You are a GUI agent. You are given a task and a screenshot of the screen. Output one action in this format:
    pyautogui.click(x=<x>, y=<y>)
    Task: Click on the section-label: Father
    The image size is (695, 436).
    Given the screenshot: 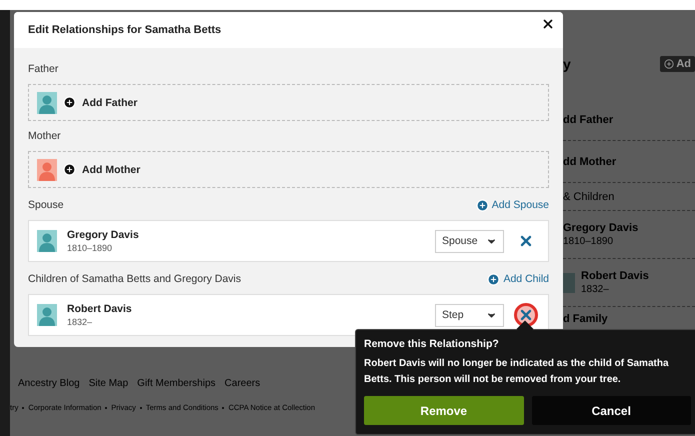 What is the action you would take?
    pyautogui.click(x=43, y=69)
    